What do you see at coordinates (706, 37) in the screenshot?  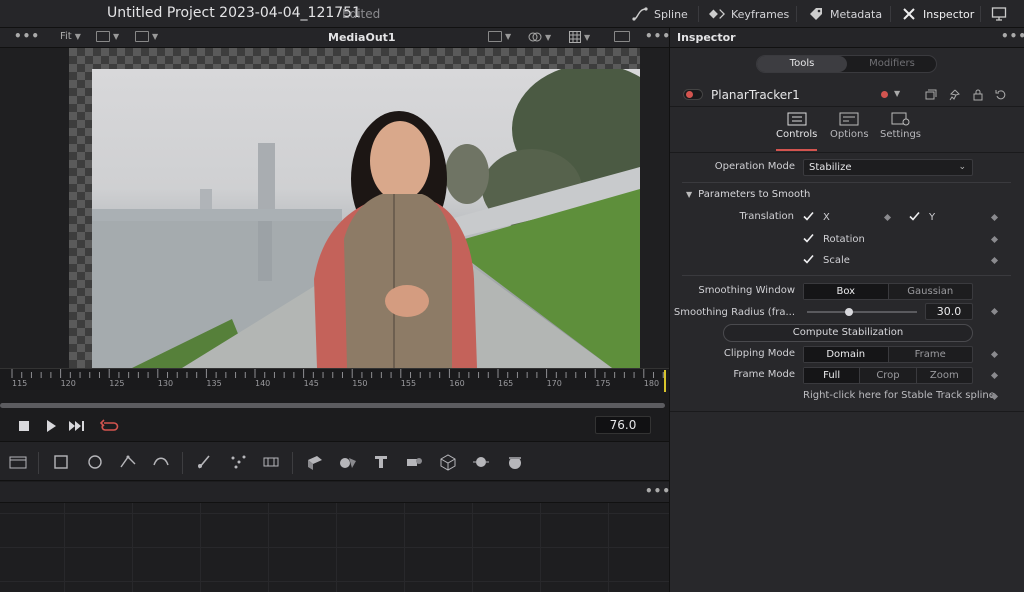 I see `inspector-title: Inspector` at bounding box center [706, 37].